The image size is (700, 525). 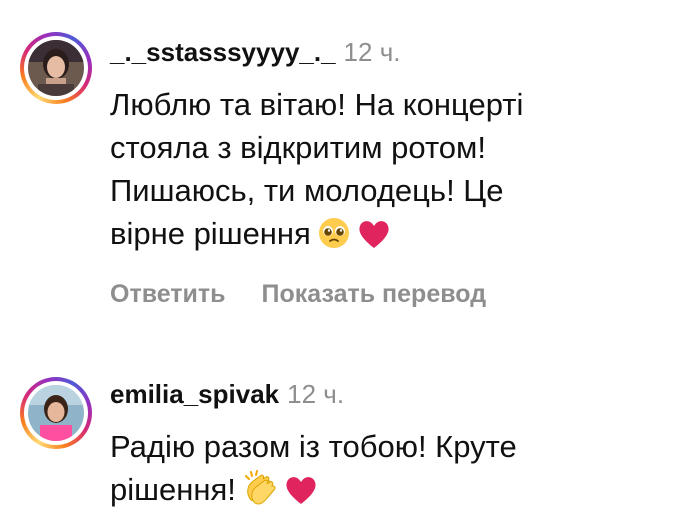 What do you see at coordinates (317, 104) in the screenshot?
I see `comment-text-line: Люблю та вітаю! На концерті` at bounding box center [317, 104].